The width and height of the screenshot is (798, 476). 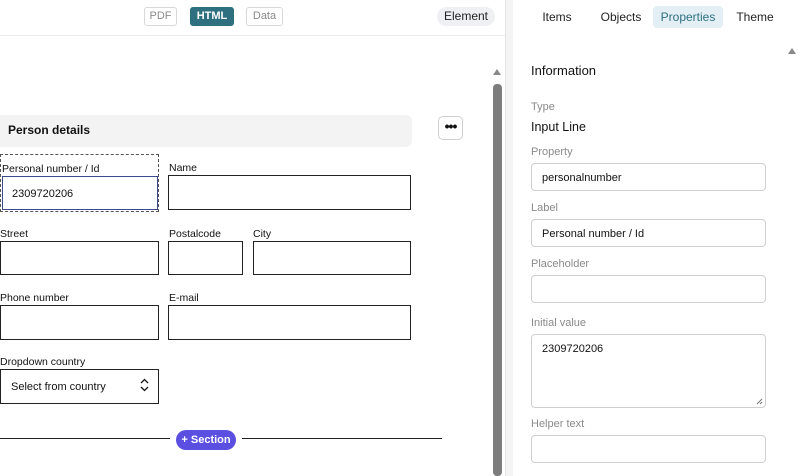 What do you see at coordinates (621, 17) in the screenshot?
I see `tab-objects: Objects` at bounding box center [621, 17].